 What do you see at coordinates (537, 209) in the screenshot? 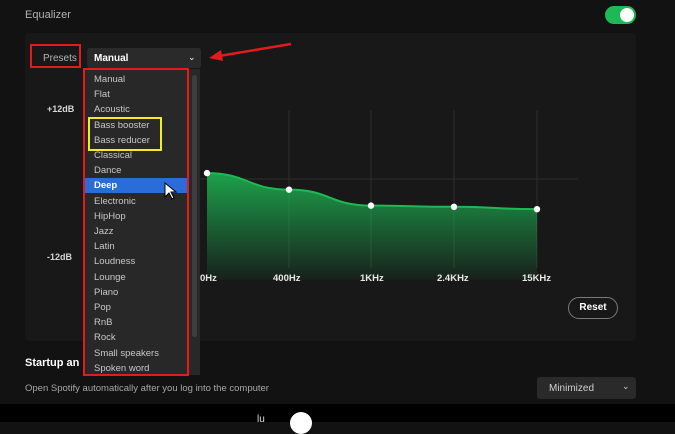
I see `eq-band-handle-15KHz` at bounding box center [537, 209].